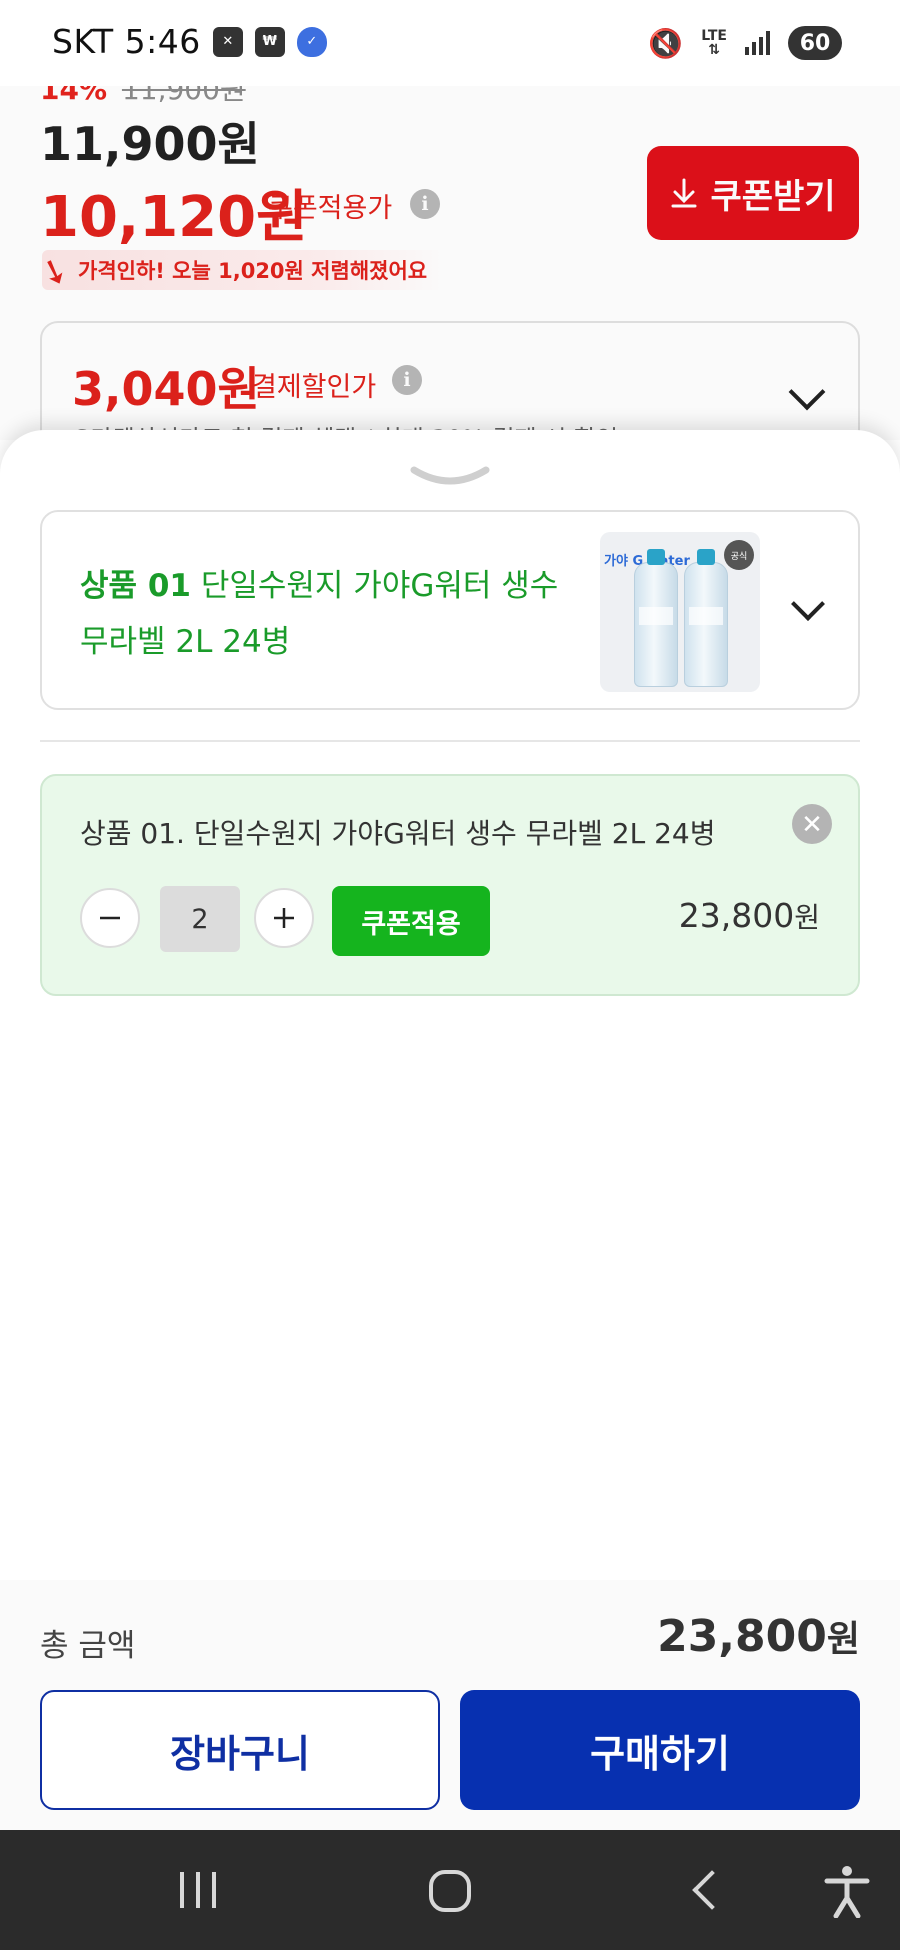 This screenshot has height=1950, width=900. I want to click on signal-icon, so click(757, 43).